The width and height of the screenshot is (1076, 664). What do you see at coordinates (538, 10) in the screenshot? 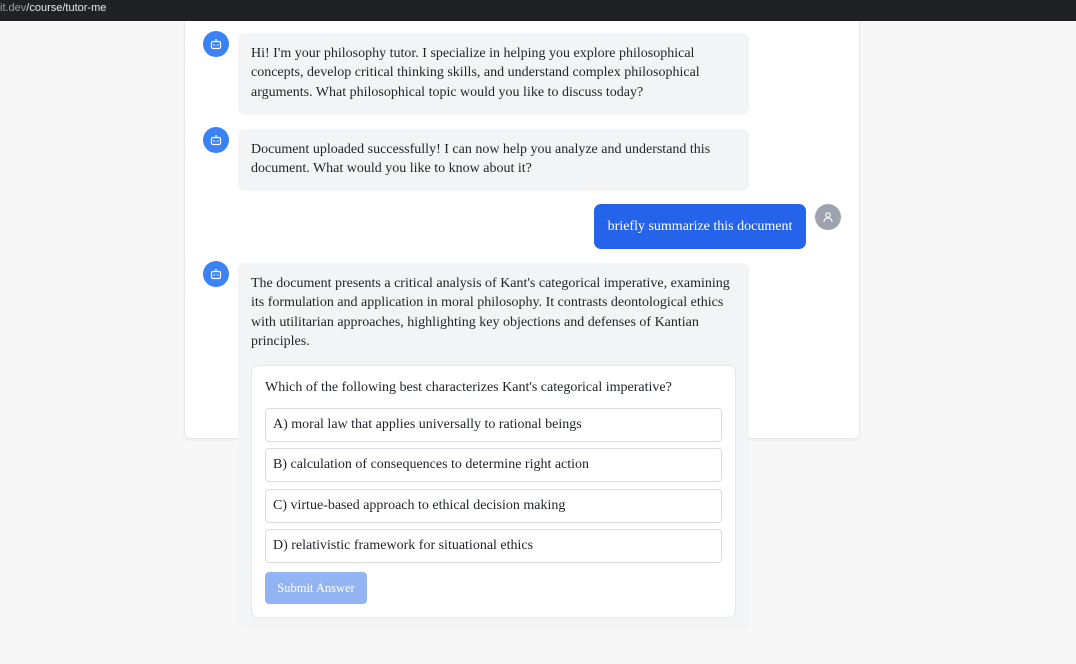
I see `address-bar: it.dev/course/tutor-me` at bounding box center [538, 10].